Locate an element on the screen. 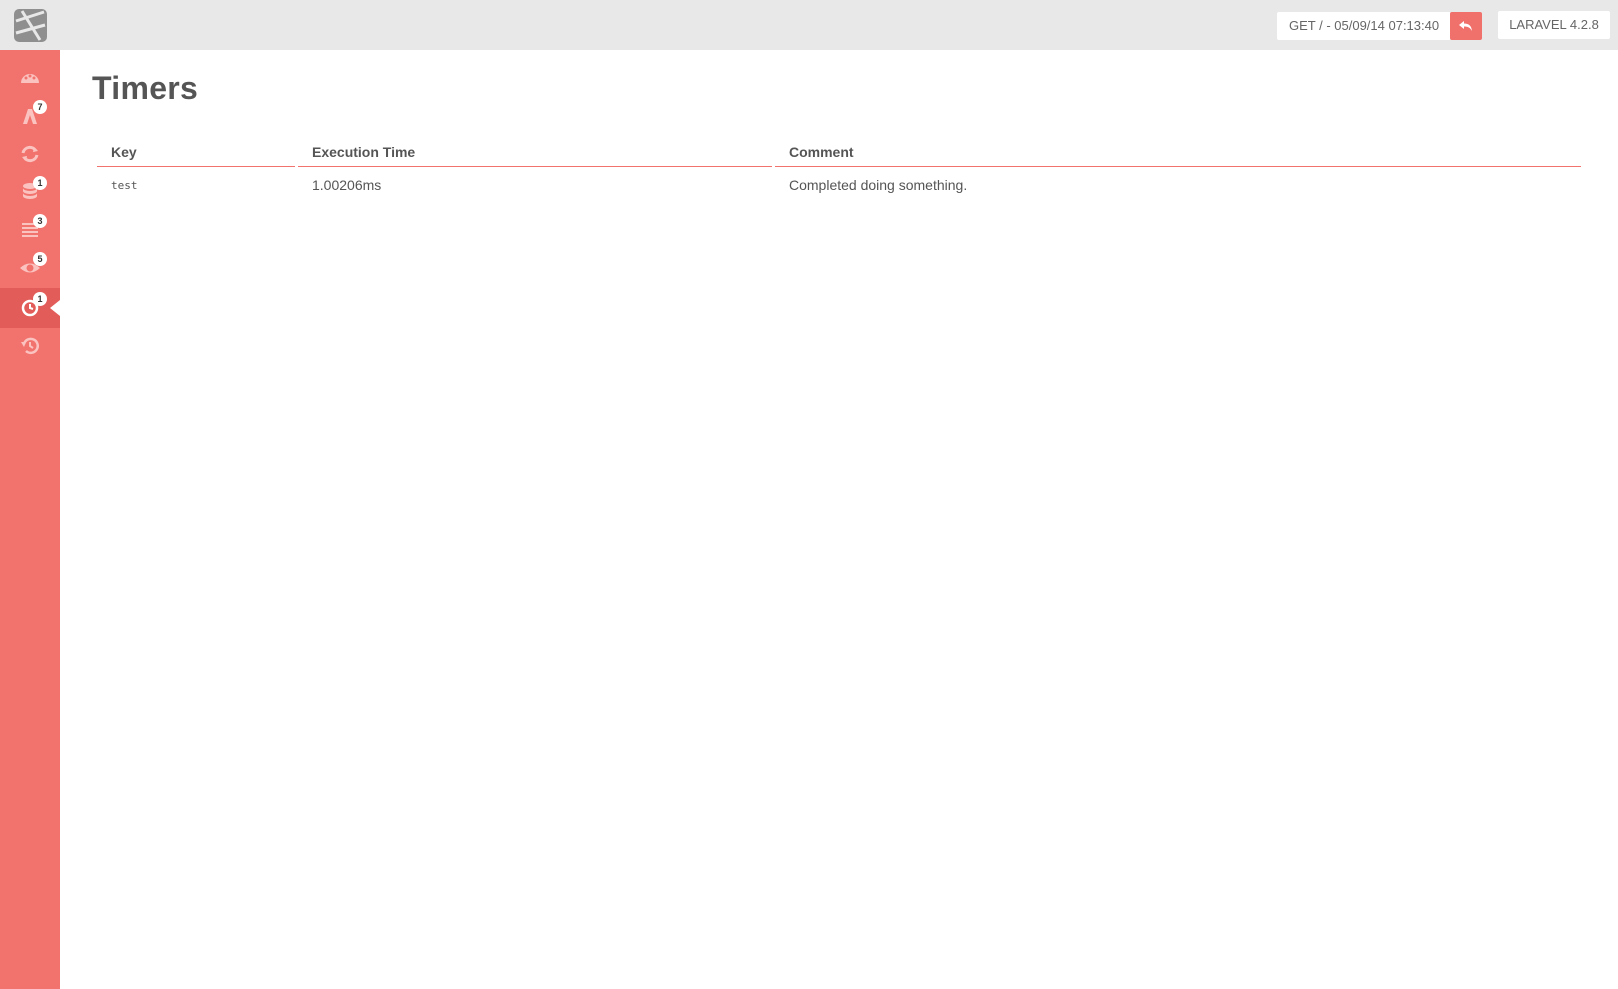 Image resolution: width=1618 pixels, height=989 pixels. page-title: Timers is located at coordinates (145, 88).